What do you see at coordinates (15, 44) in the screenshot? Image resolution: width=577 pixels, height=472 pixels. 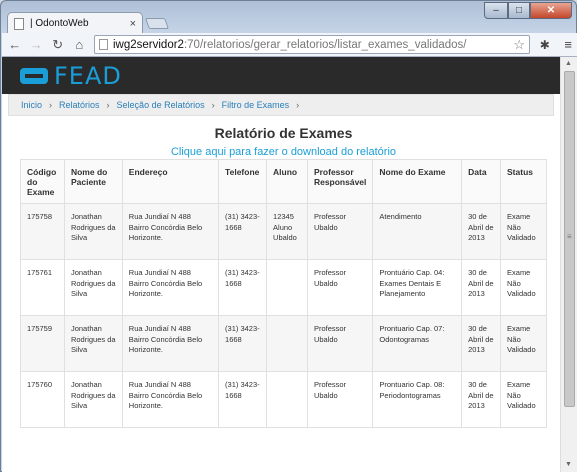 I see `back-arrow-icon: ←` at bounding box center [15, 44].